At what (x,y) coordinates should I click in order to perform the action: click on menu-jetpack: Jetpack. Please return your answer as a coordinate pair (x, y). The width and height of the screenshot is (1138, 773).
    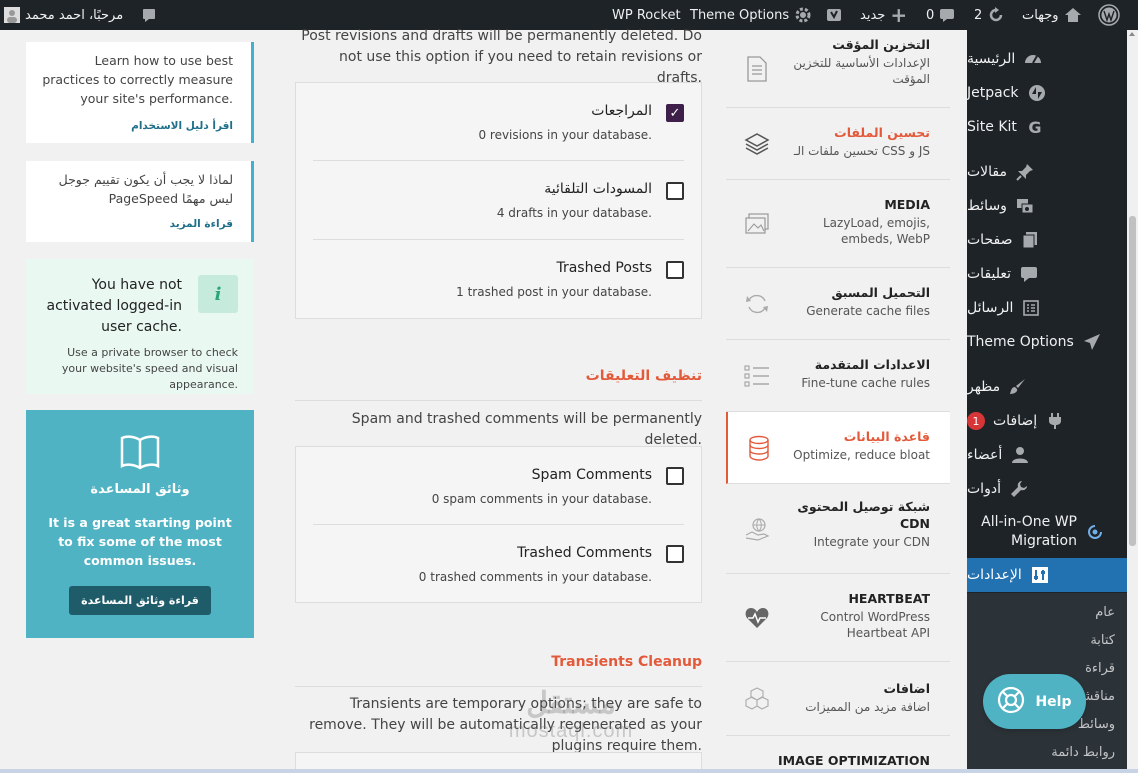
    Looking at the image, I should click on (1047, 93).